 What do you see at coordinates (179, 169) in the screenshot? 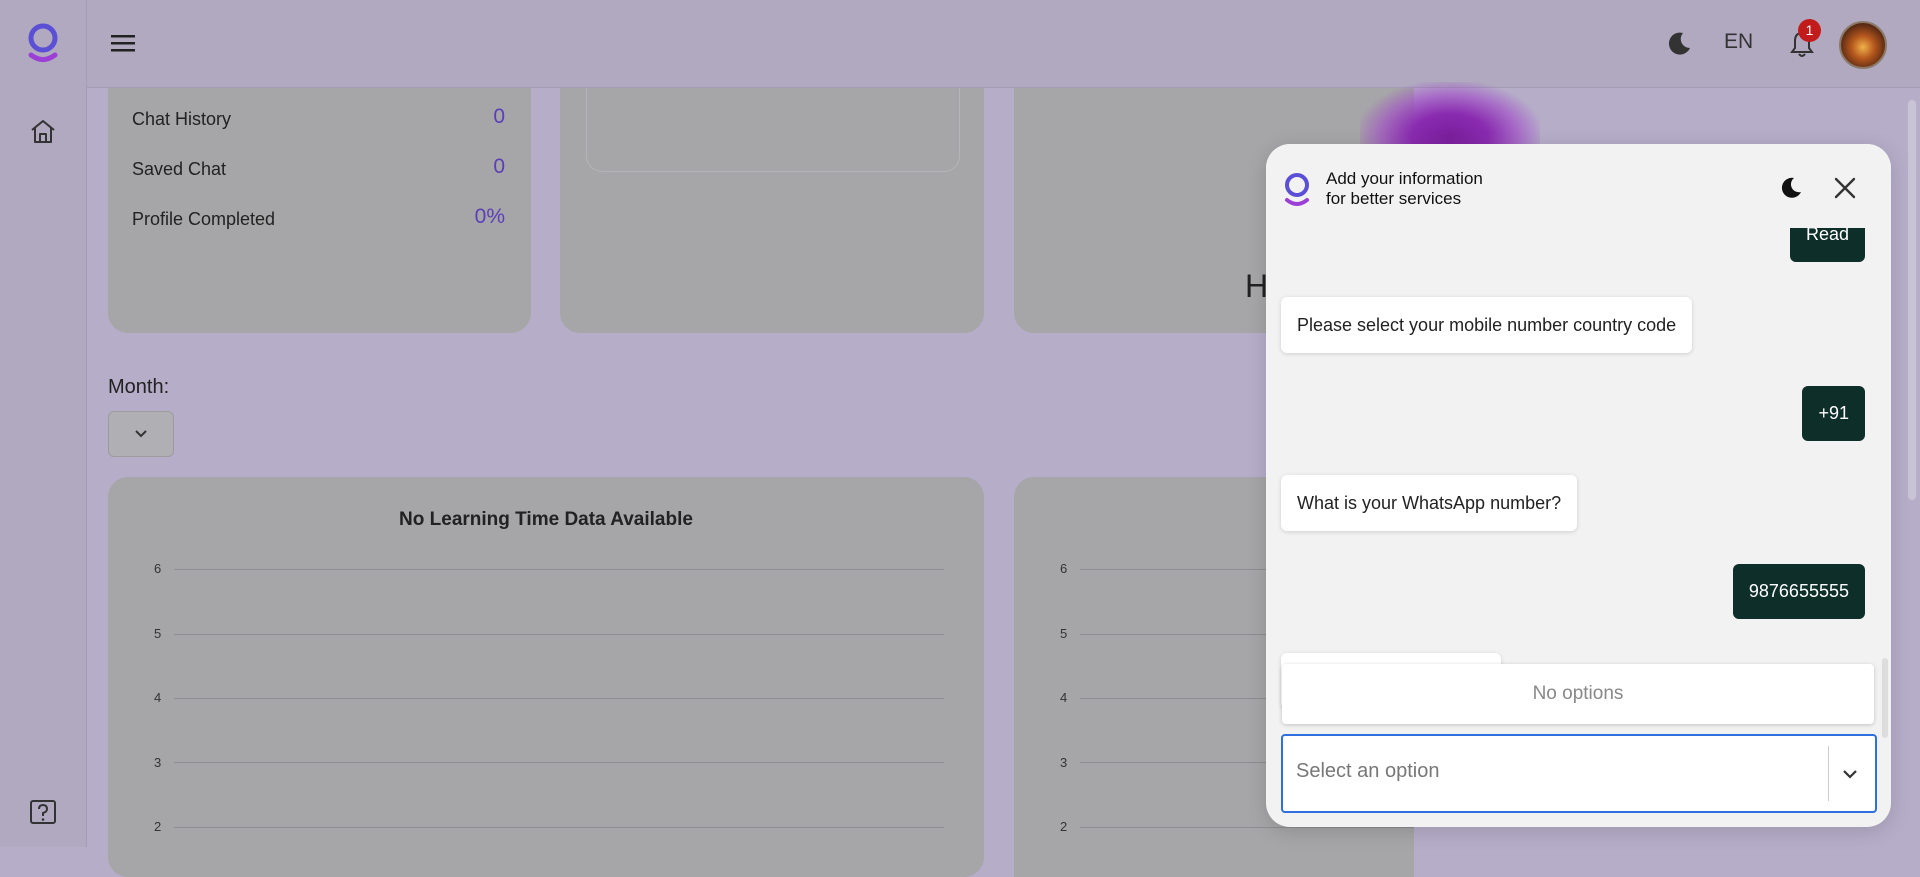
I see `stat-label: Saved Chat` at bounding box center [179, 169].